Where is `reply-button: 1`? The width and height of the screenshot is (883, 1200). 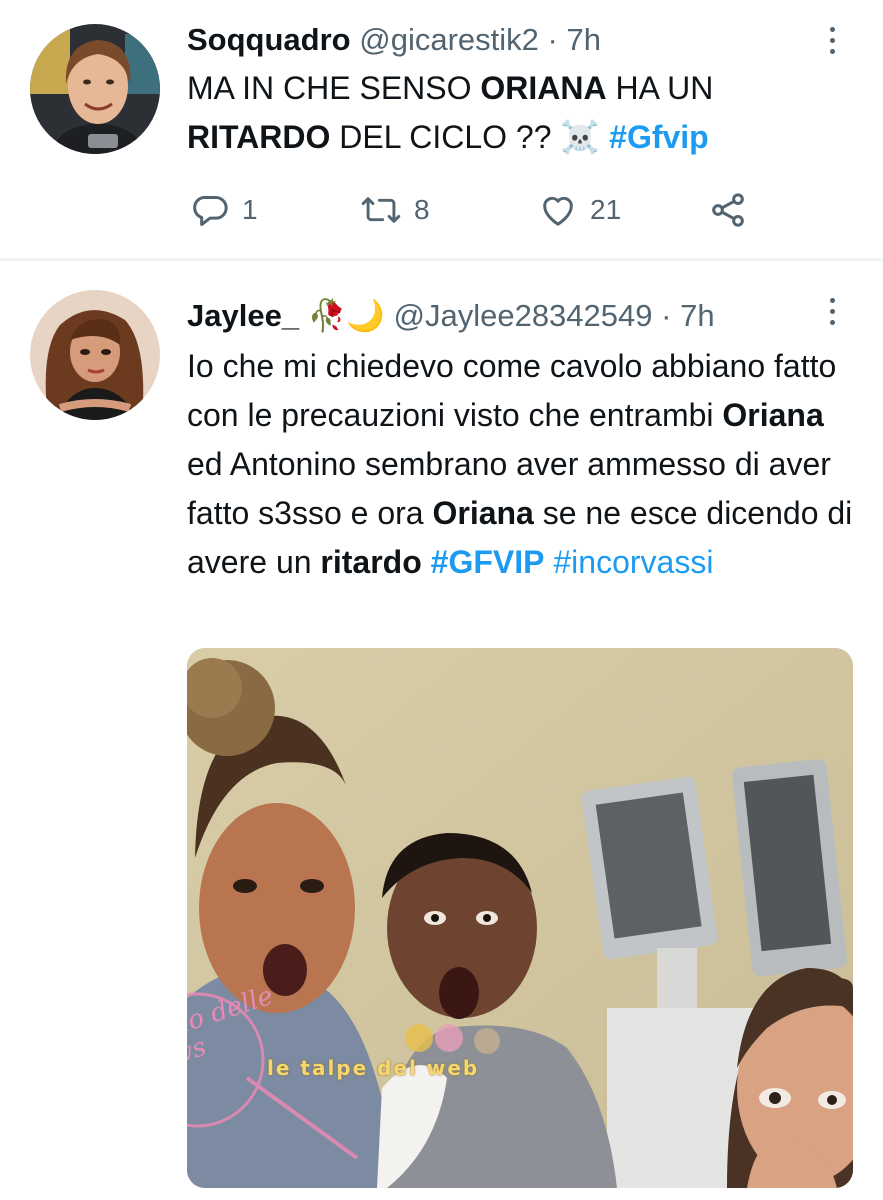
reply-button: 1 is located at coordinates (224, 210).